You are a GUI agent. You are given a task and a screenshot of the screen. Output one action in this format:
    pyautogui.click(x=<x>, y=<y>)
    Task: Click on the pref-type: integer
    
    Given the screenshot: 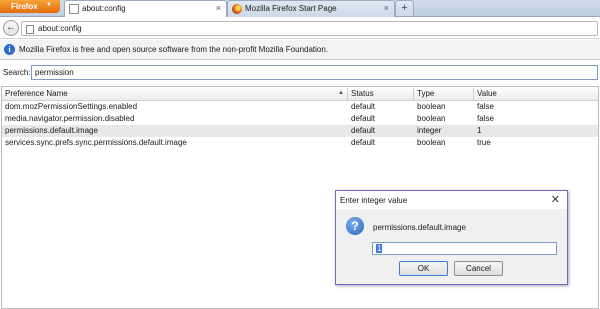 What is the action you would take?
    pyautogui.click(x=429, y=130)
    